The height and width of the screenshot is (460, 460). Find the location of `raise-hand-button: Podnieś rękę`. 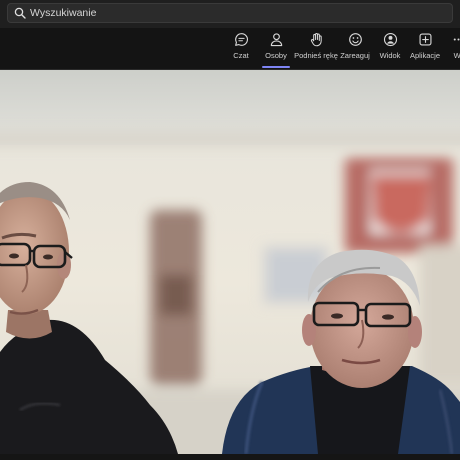

raise-hand-button: Podnieś rękę is located at coordinates (316, 49).